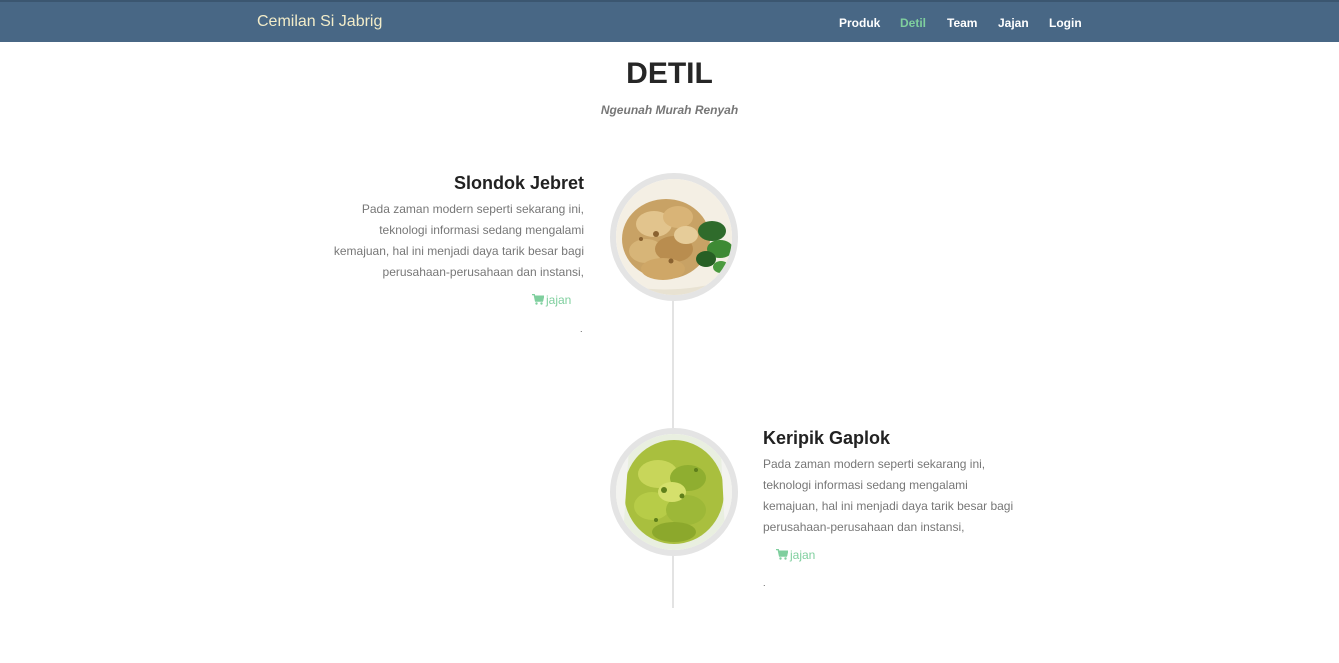  I want to click on nav-item-login: Login, so click(1065, 23).